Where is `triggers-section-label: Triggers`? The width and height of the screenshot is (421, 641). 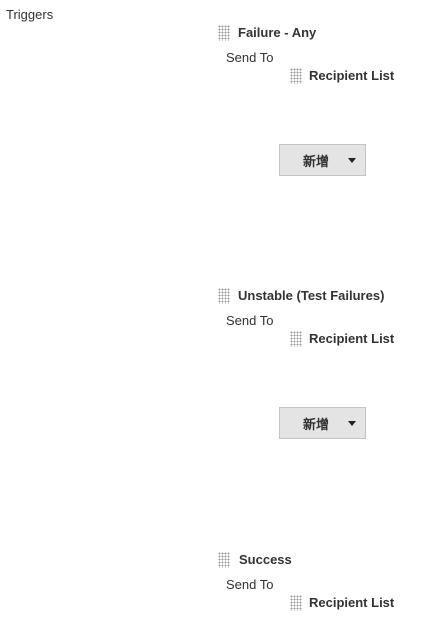 triggers-section-label: Triggers is located at coordinates (30, 14).